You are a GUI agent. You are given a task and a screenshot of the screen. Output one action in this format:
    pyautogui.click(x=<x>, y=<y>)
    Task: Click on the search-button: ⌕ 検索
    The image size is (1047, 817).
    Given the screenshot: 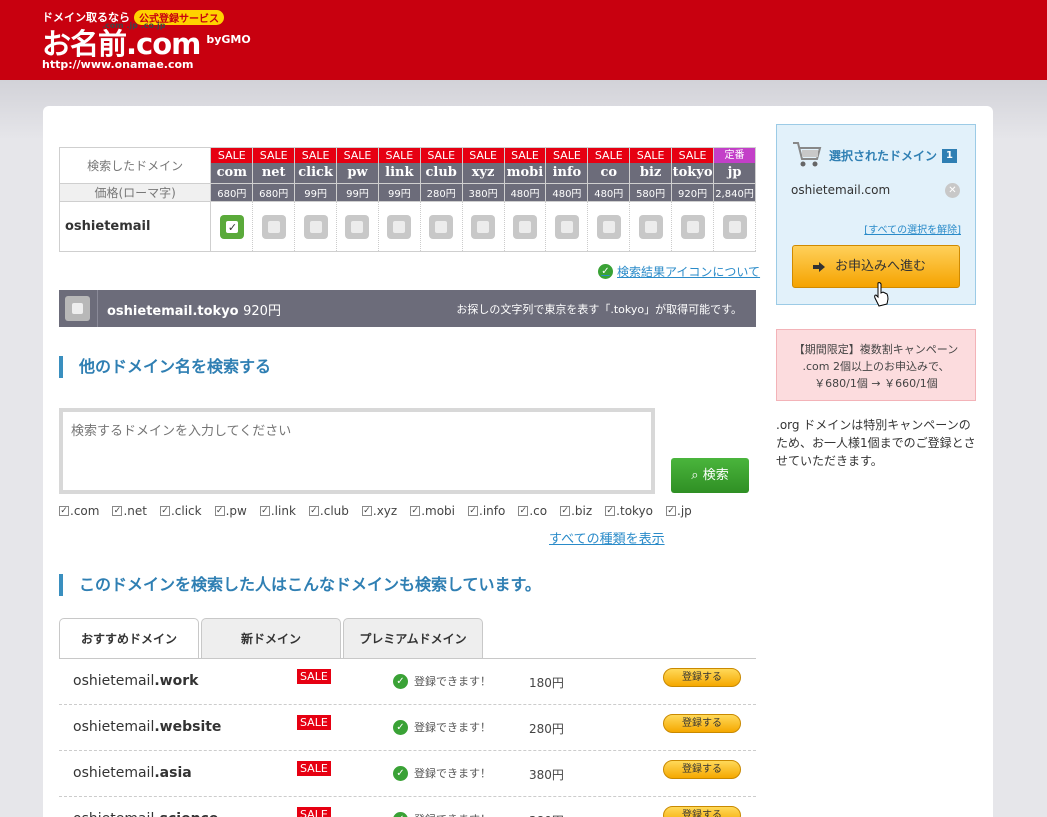 What is the action you would take?
    pyautogui.click(x=710, y=475)
    